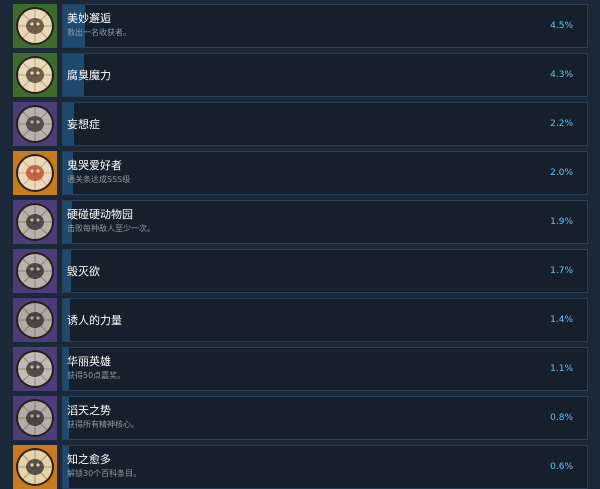 Image resolution: width=600 pixels, height=489 pixels. Describe the element at coordinates (325, 75) in the screenshot. I see `achievement-panel: 腐臭魔力 4.3%` at that location.